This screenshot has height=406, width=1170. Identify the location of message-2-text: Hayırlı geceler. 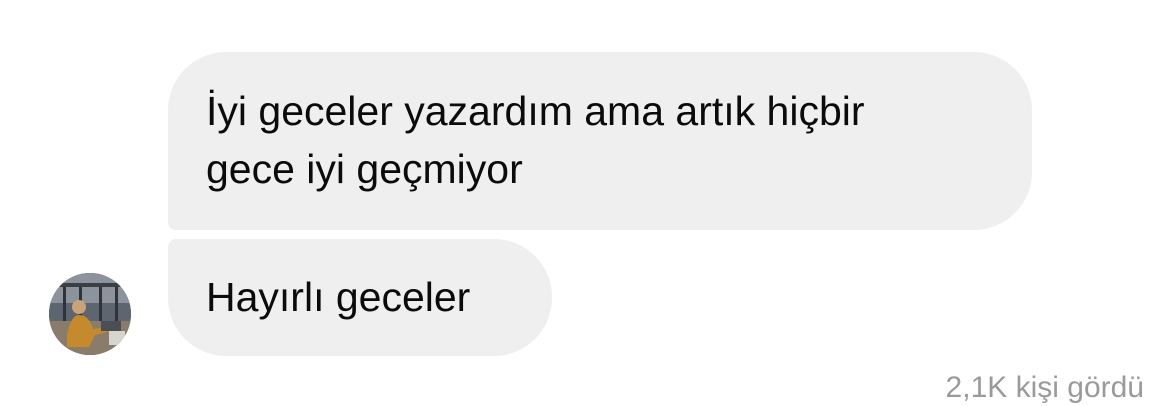
(338, 297).